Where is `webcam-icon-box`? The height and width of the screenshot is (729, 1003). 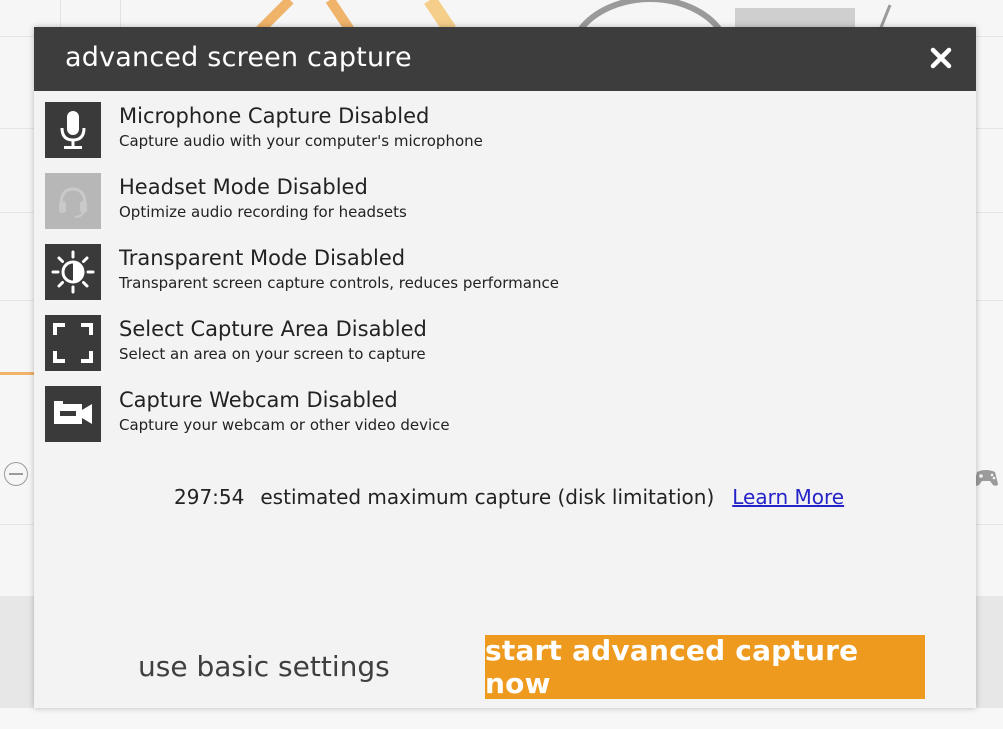 webcam-icon-box is located at coordinates (73, 414).